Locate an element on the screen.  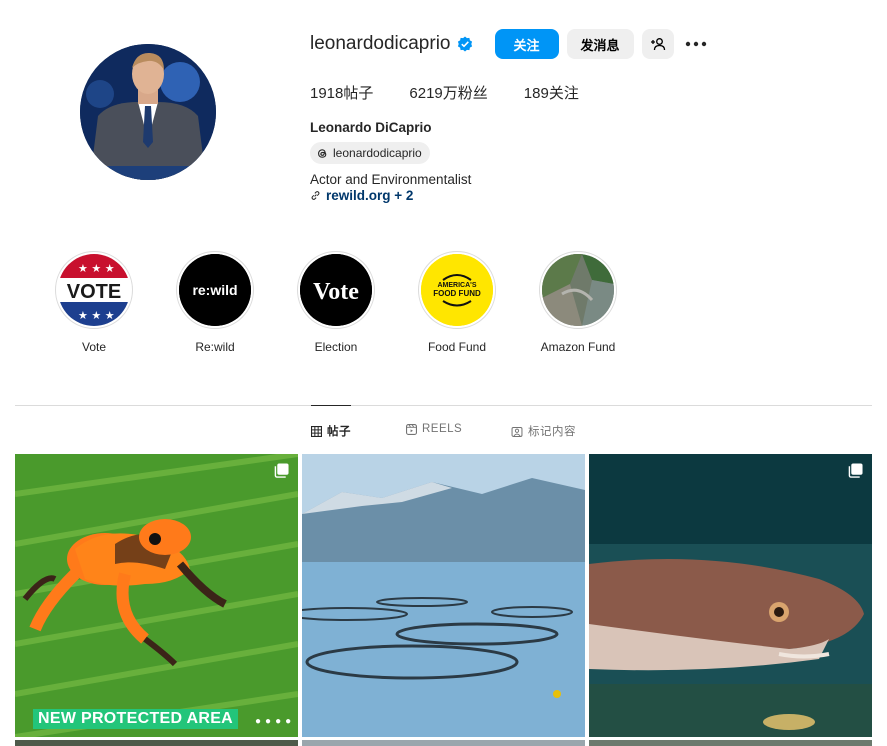
highlight-label: Vote is located at coordinates (94, 347).